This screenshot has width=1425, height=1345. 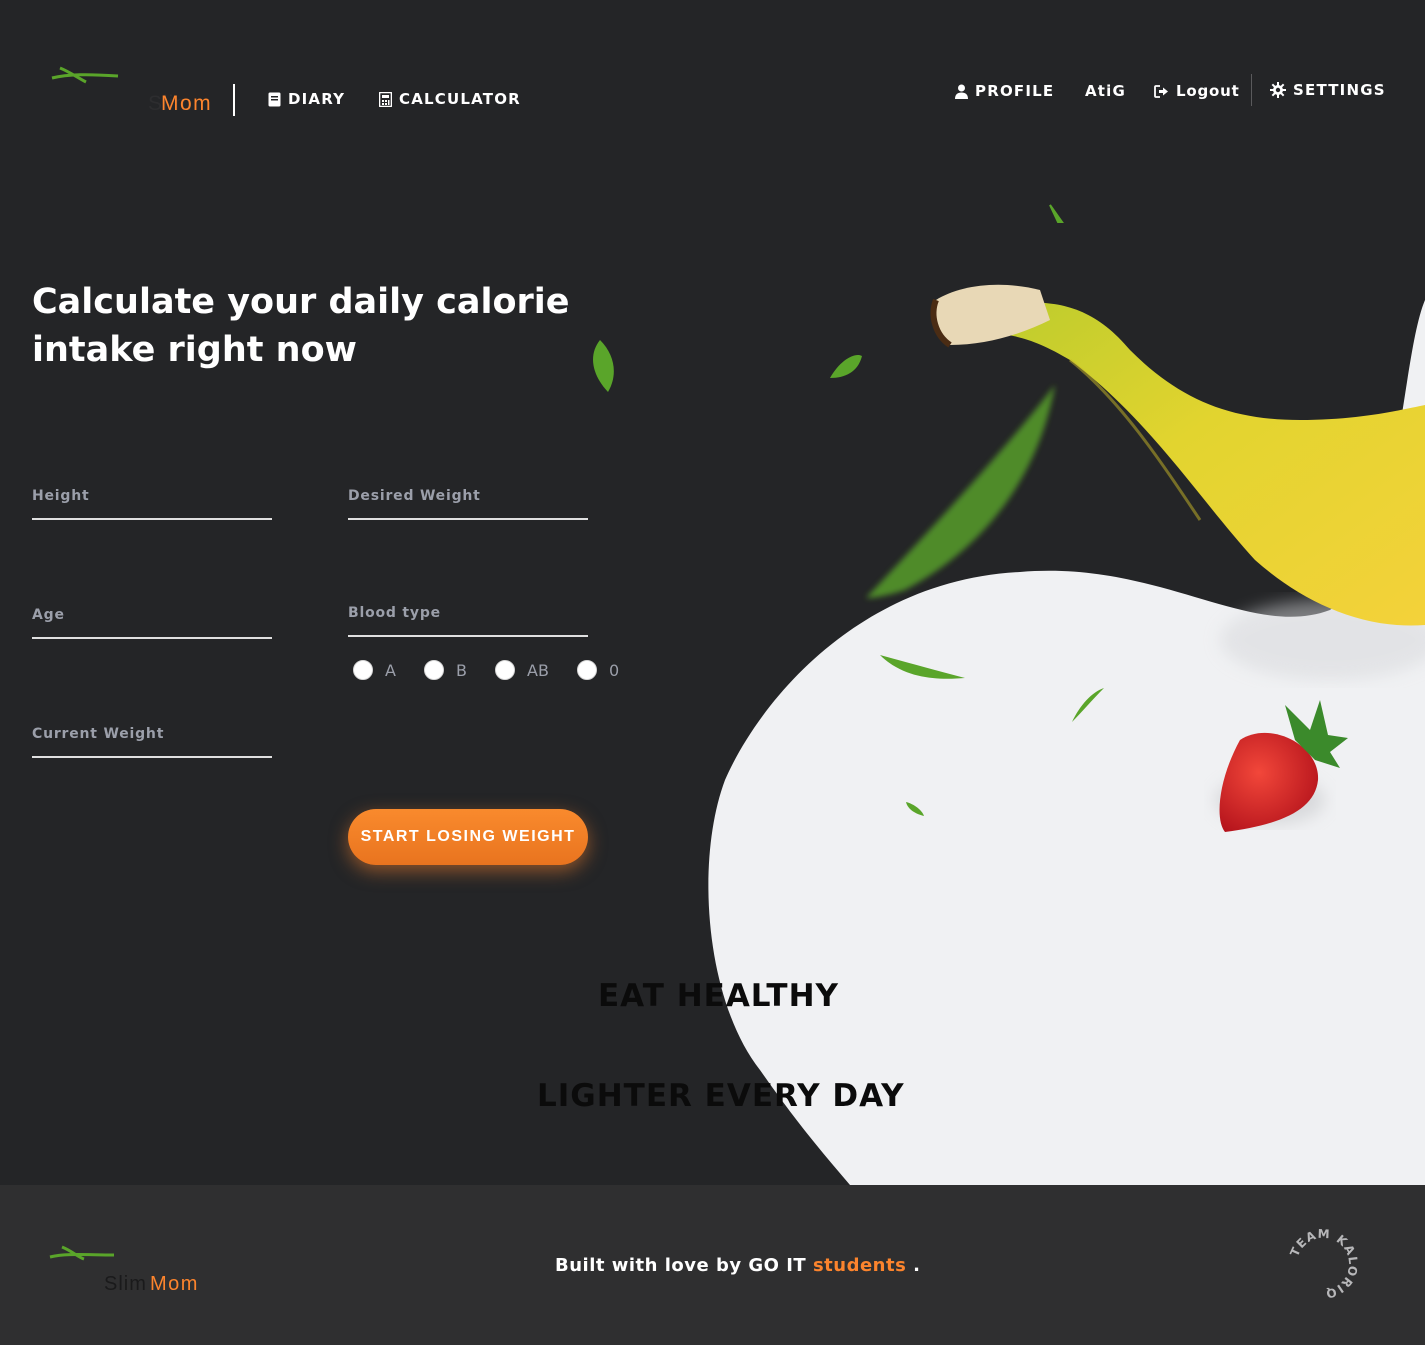 What do you see at coordinates (614, 670) in the screenshot?
I see `radio-label: 0` at bounding box center [614, 670].